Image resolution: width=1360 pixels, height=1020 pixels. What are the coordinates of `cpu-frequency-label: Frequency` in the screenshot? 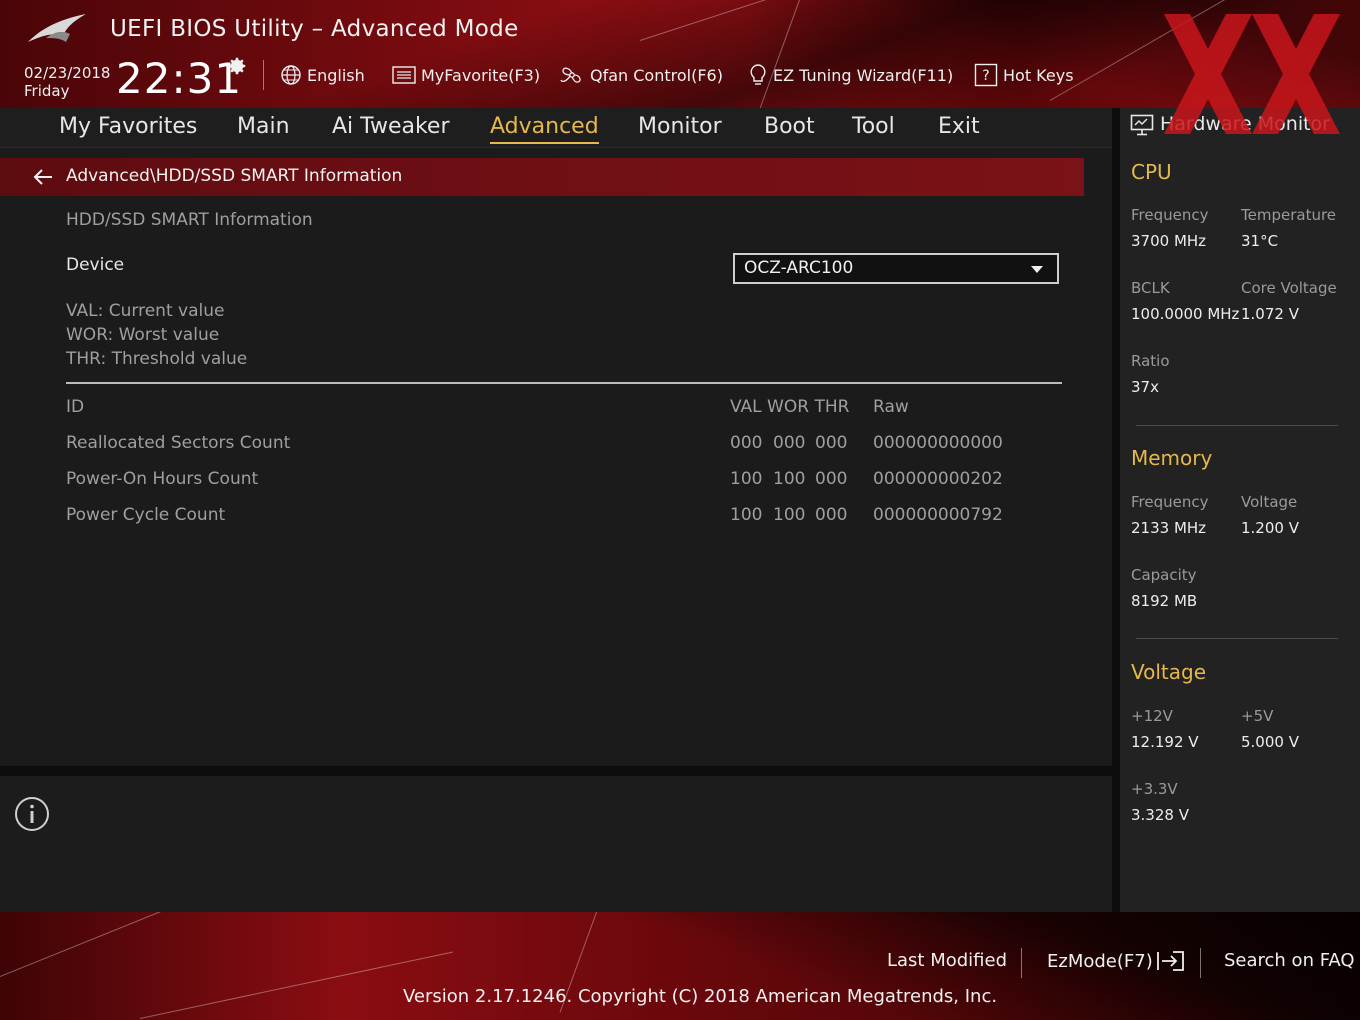 It's located at (1170, 215).